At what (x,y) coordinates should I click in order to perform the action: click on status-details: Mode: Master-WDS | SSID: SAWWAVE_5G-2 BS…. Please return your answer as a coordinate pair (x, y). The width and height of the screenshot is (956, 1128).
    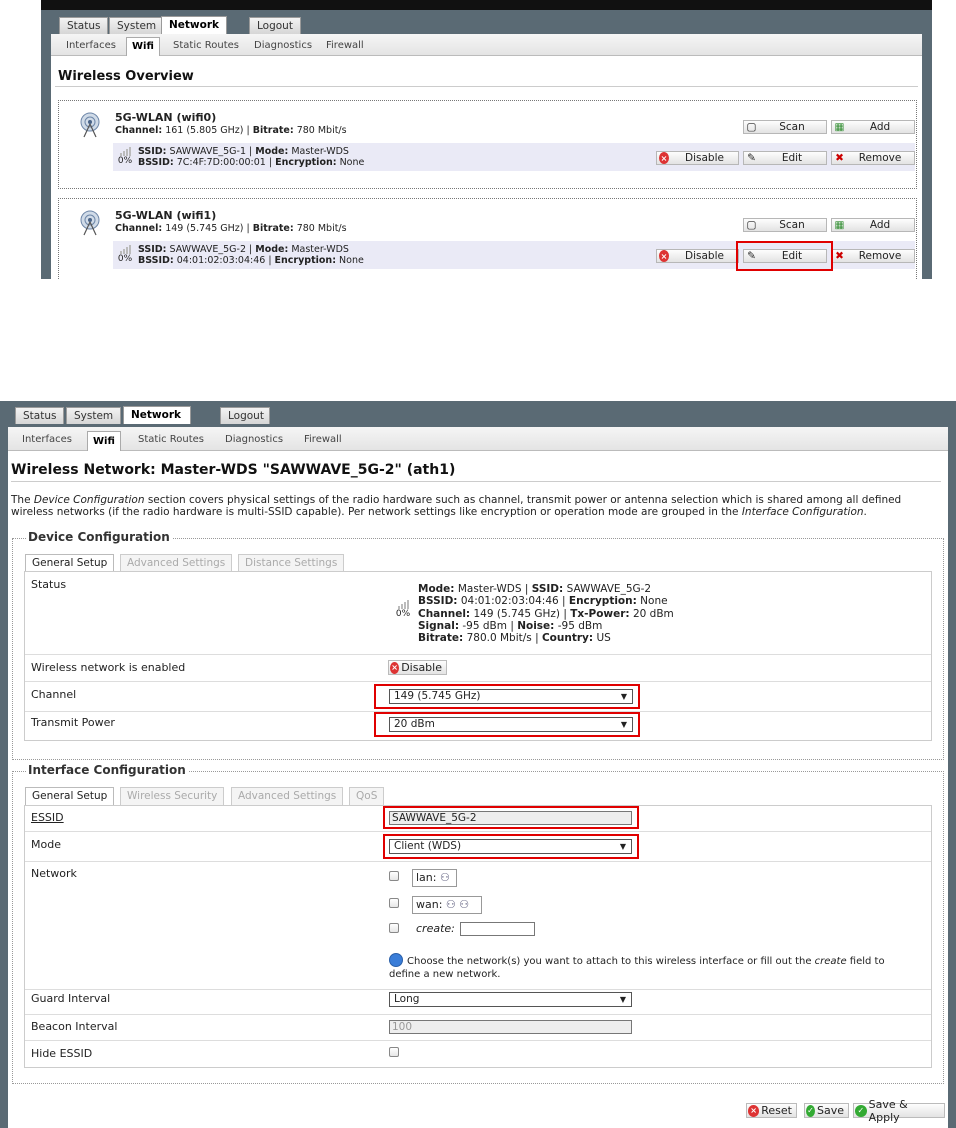
    Looking at the image, I should click on (546, 614).